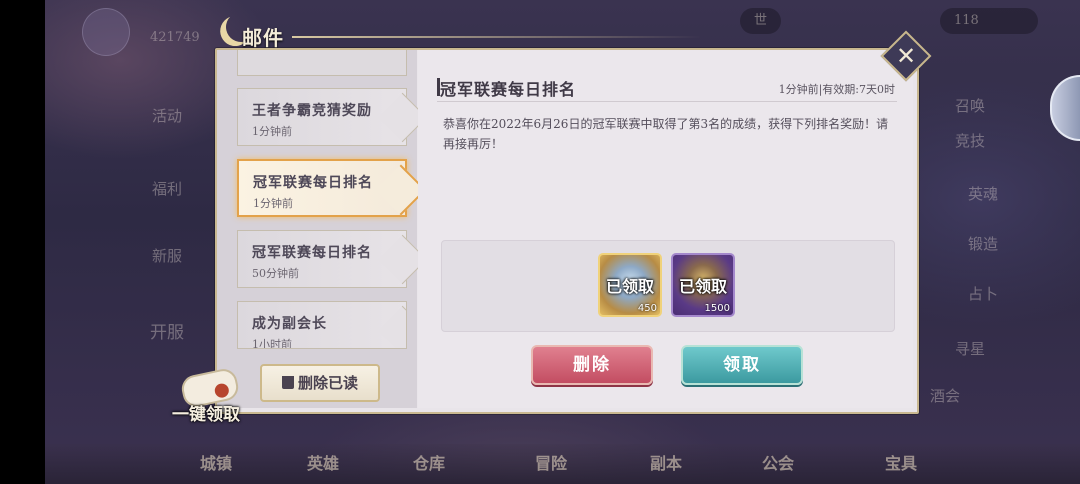 The image size is (1080, 484). Describe the element at coordinates (289, 324) in the screenshot. I see `mail-item-title: 成为副会长` at that location.